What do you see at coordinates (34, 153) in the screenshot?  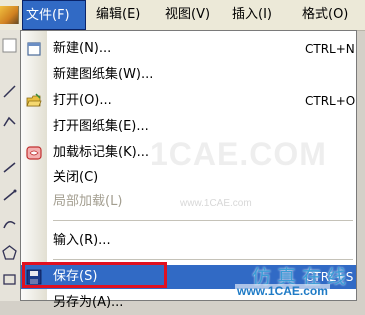 I see `markup-set-icon` at bounding box center [34, 153].